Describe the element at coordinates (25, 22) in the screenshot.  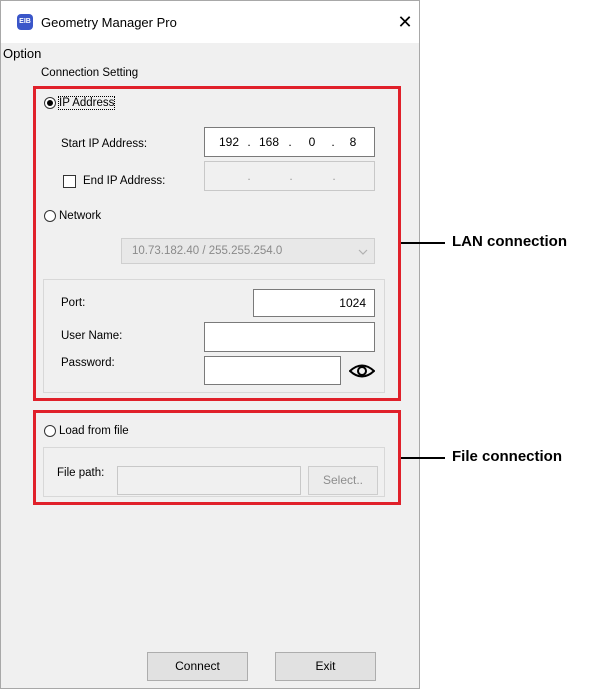
I see `app-logo-icon: EIB` at that location.